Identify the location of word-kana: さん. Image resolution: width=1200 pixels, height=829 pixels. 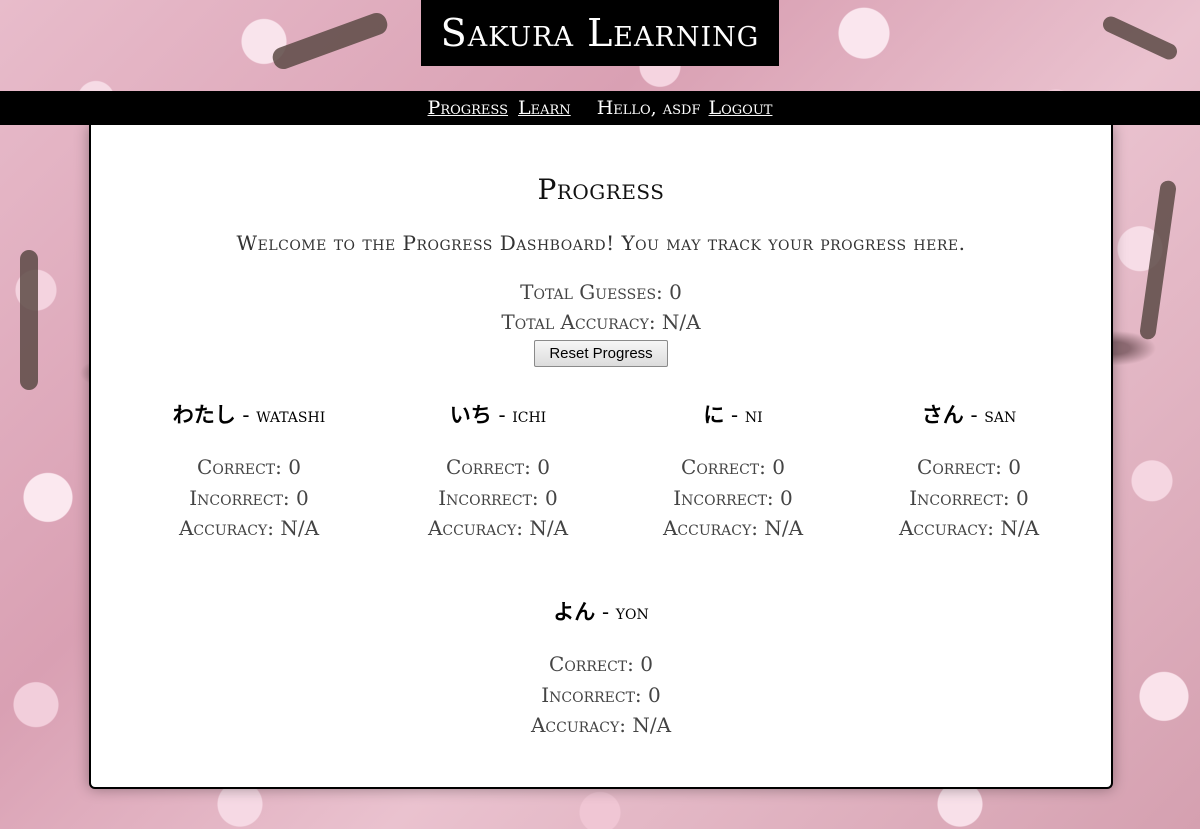
(942, 415).